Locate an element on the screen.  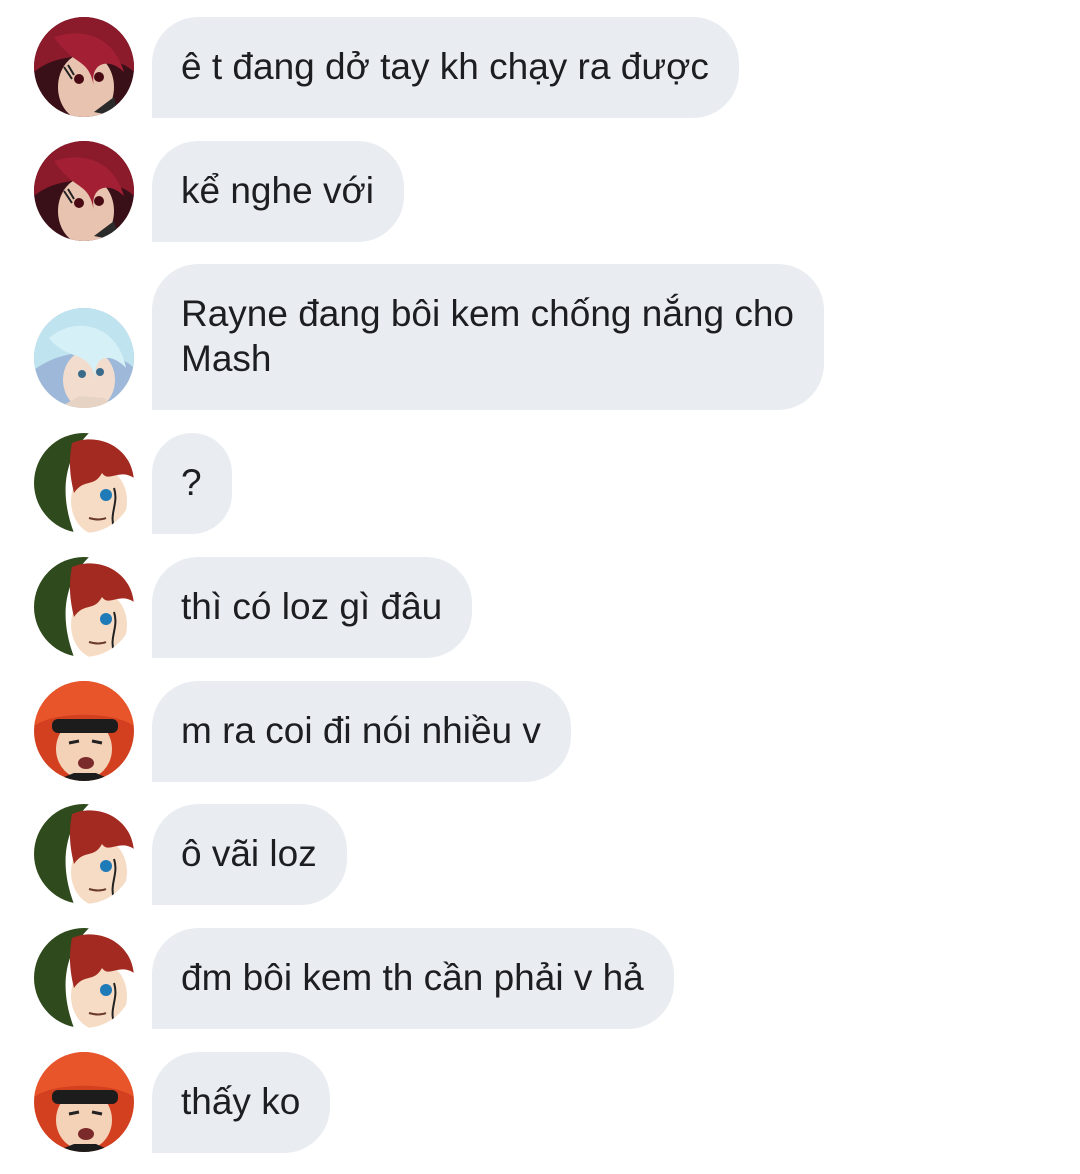
ice-blue-hair-avatar is located at coordinates (84, 358).